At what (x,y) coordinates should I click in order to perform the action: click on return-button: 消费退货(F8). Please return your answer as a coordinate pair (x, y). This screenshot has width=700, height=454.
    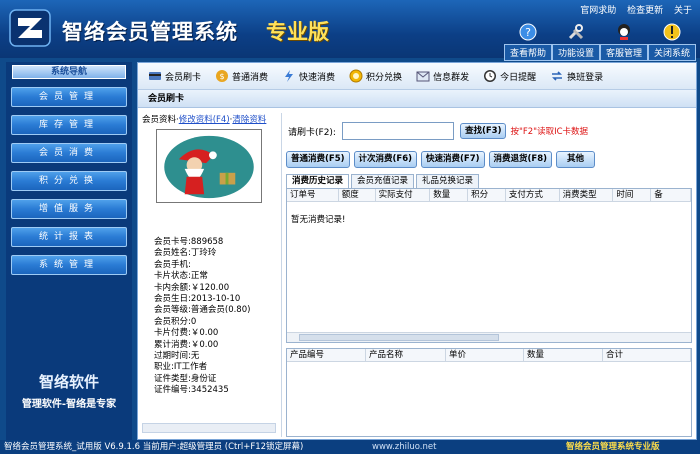
    Looking at the image, I should click on (520, 159).